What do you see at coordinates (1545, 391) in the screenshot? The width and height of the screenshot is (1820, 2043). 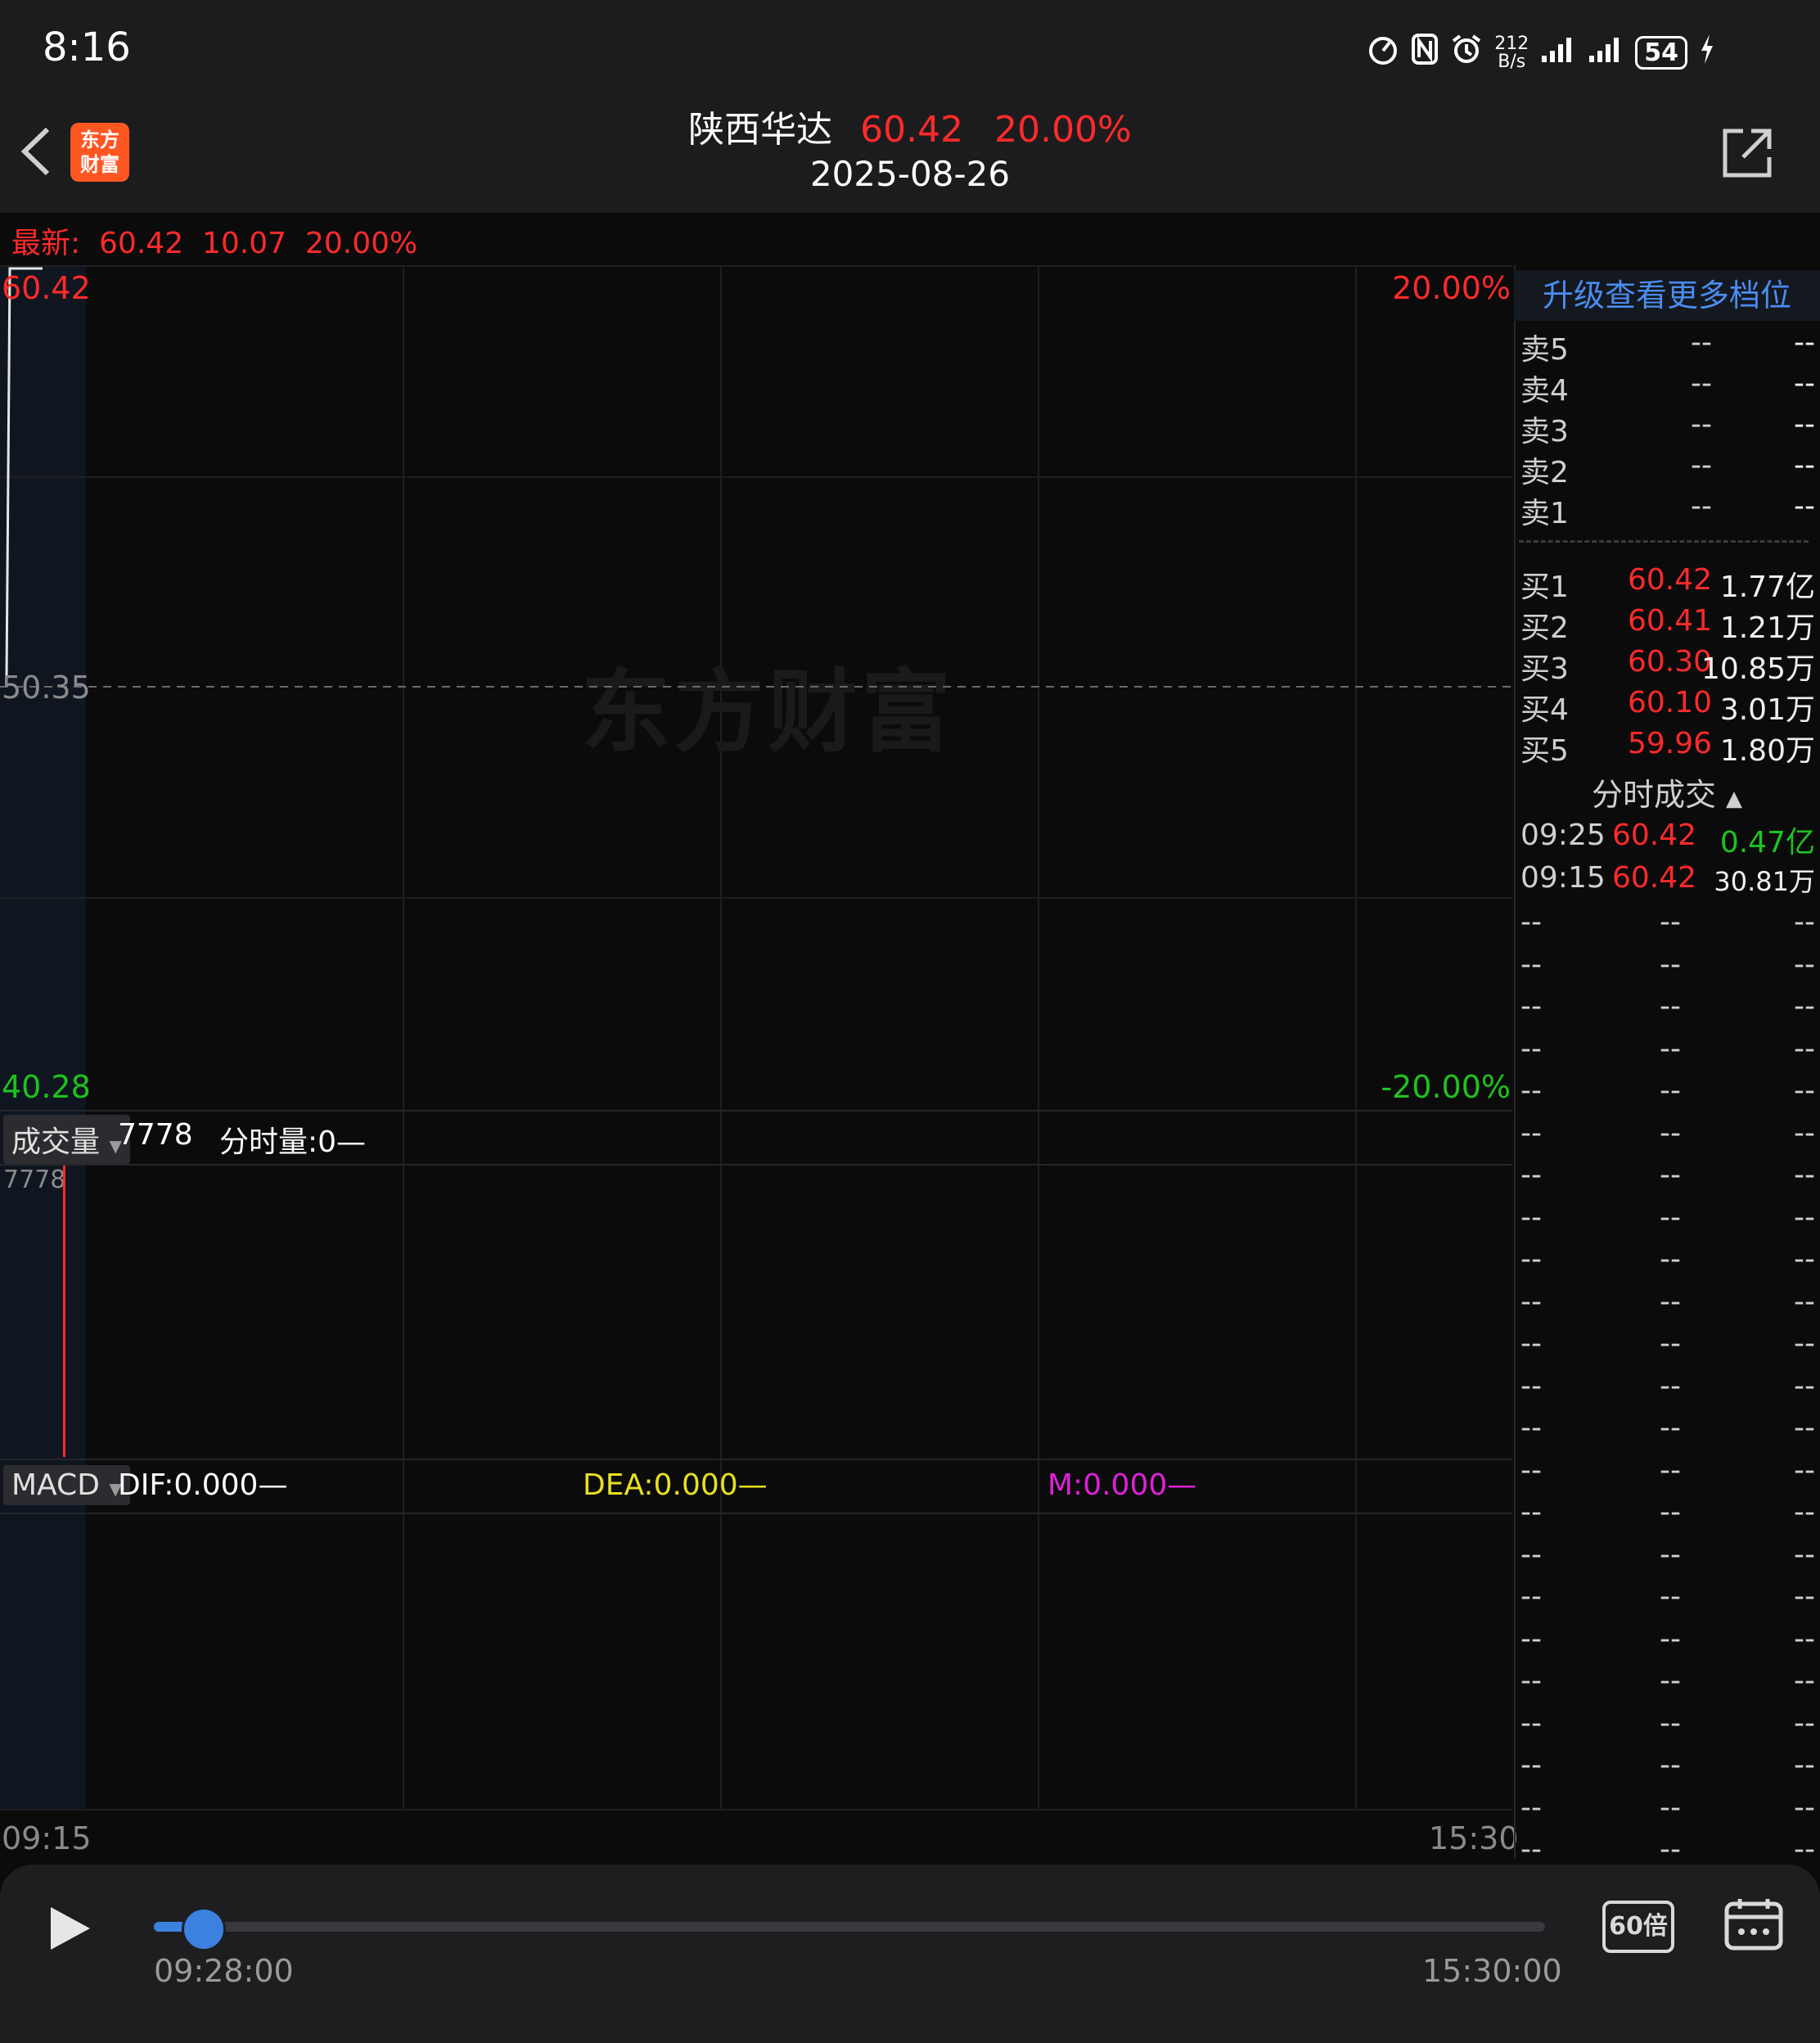 I see `ask-label: 卖4` at bounding box center [1545, 391].